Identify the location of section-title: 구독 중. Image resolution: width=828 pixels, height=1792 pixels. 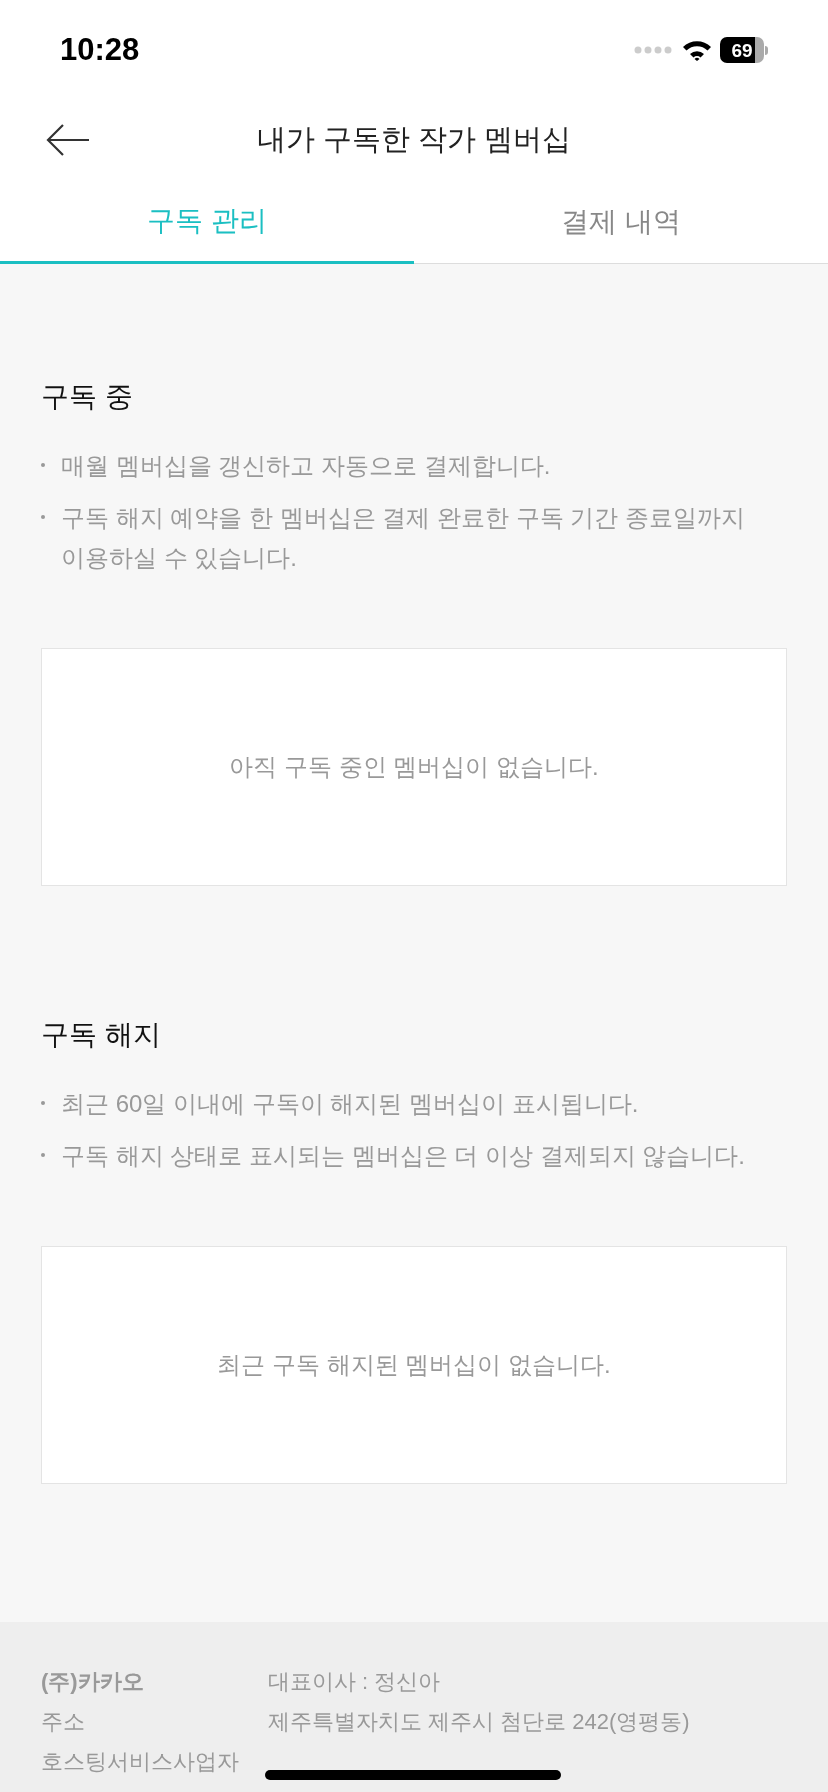
(87, 397).